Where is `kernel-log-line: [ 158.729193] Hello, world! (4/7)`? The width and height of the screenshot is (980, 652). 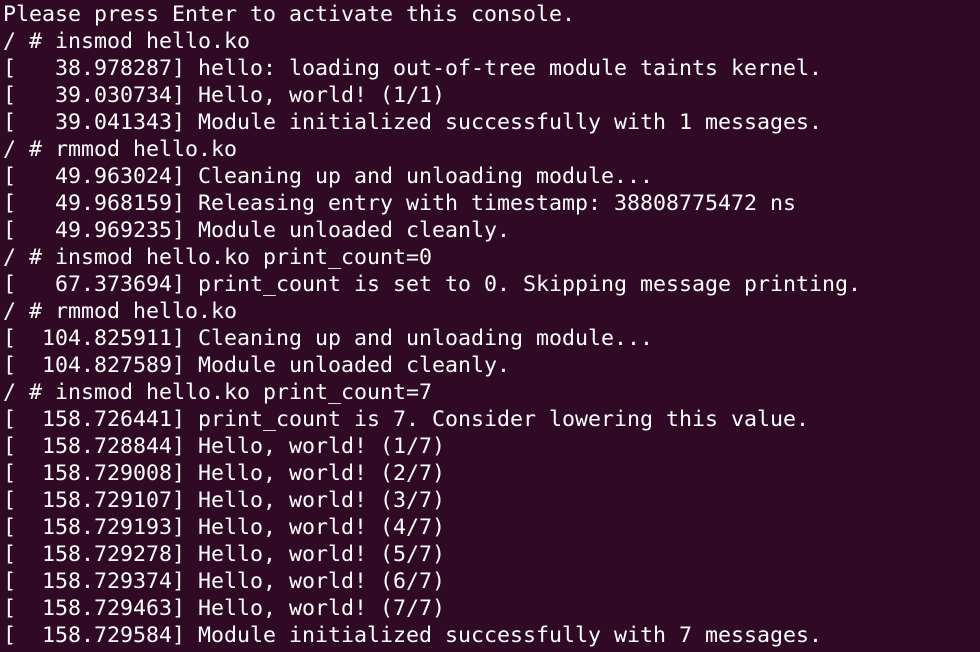 kernel-log-line: [ 158.729193] Hello, world! (4/7) is located at coordinates (224, 527).